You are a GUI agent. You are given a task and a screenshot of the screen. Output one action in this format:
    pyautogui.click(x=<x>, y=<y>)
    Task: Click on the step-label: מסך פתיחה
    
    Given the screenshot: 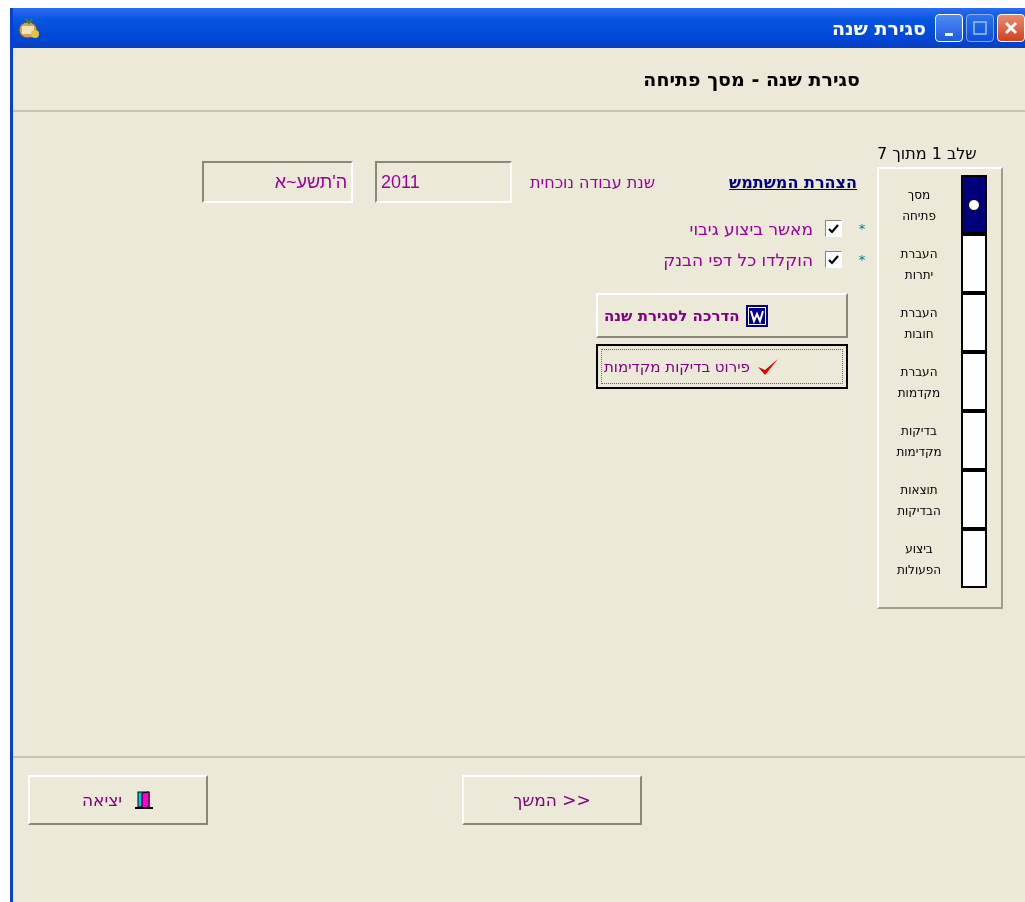 What is the action you would take?
    pyautogui.click(x=919, y=205)
    